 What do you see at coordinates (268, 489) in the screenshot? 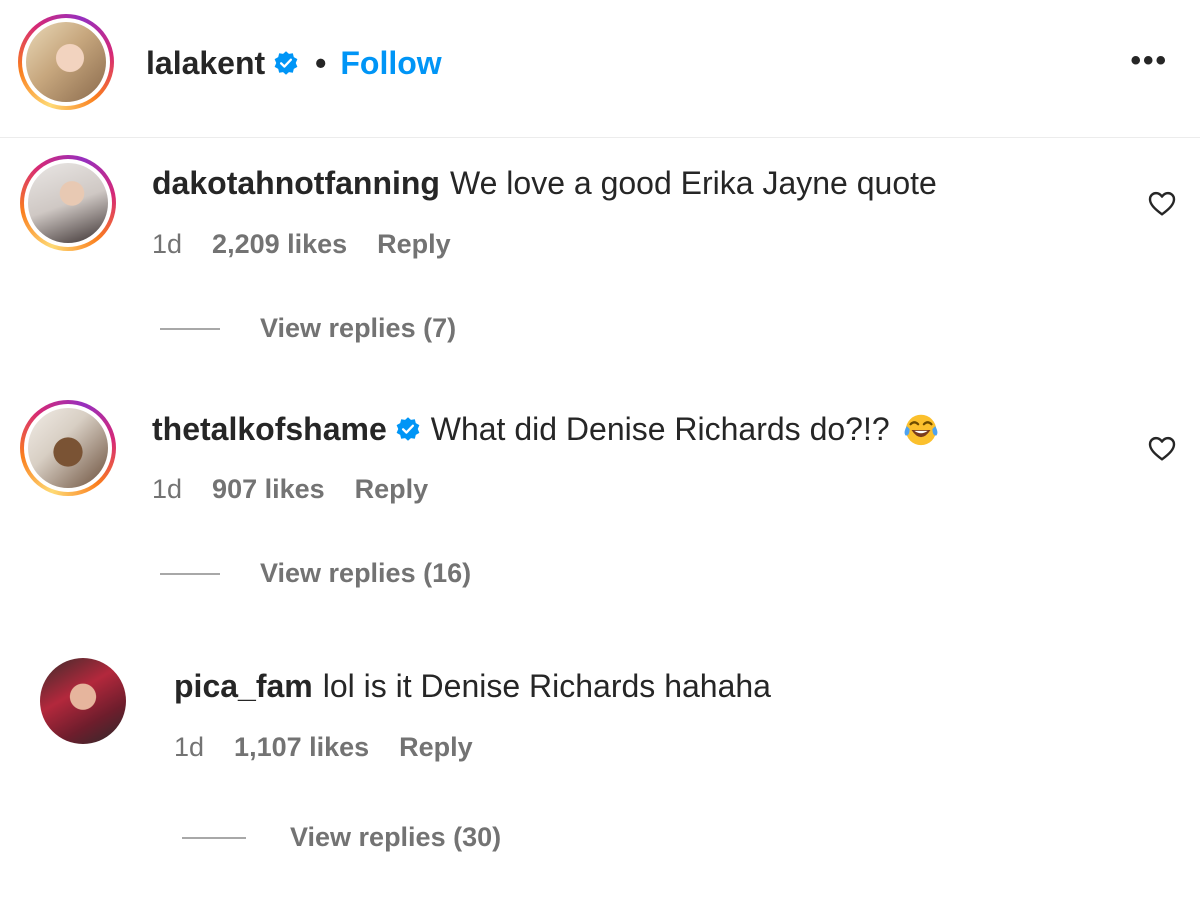
I see `likes-count: 907 likes` at bounding box center [268, 489].